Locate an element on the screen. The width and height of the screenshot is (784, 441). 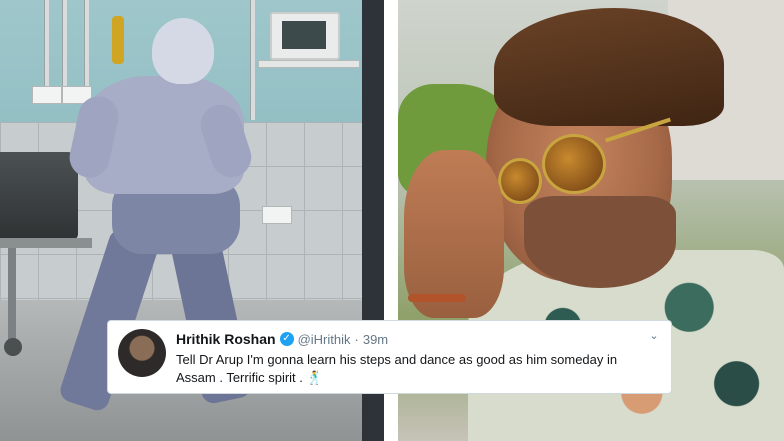
hospital-bed is located at coordinates (39, 196).